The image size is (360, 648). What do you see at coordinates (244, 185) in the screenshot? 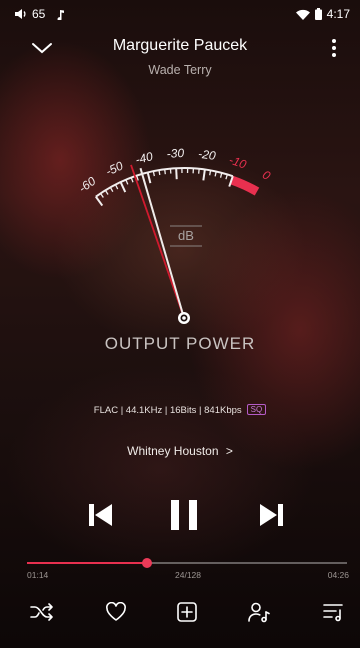
I see `meter-hot-zone` at bounding box center [244, 185].